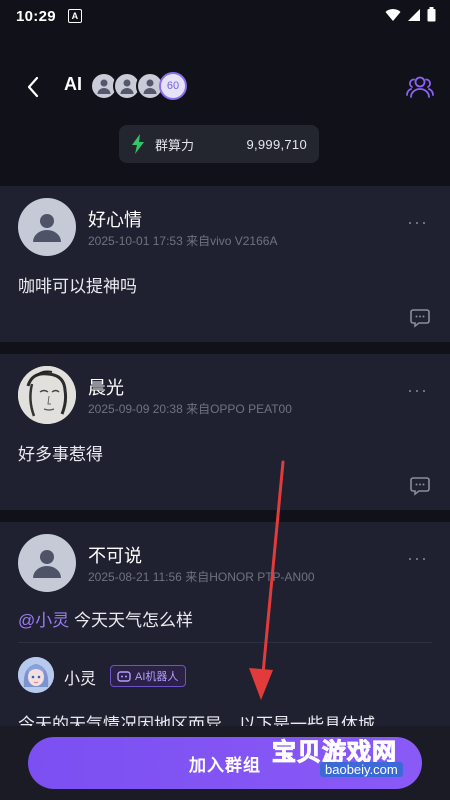  Describe the element at coordinates (201, 577) in the screenshot. I see `post-meta: 2025-08-21 11:56 来自HONOR PTP-AN00` at that location.